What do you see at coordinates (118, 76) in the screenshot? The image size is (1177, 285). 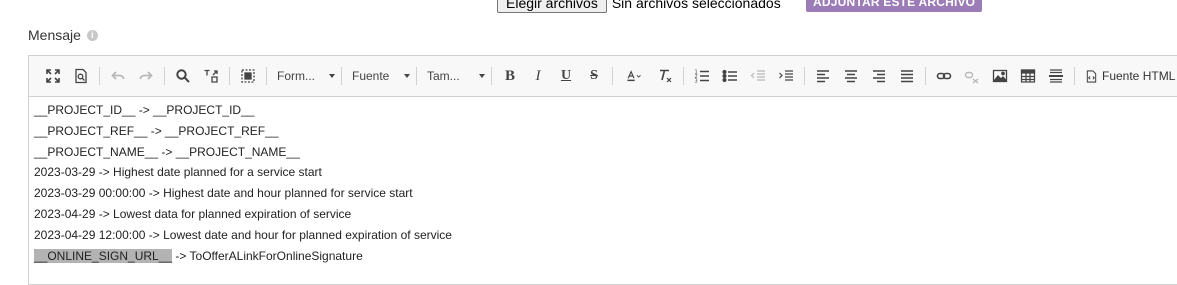 I see `undo-icon` at bounding box center [118, 76].